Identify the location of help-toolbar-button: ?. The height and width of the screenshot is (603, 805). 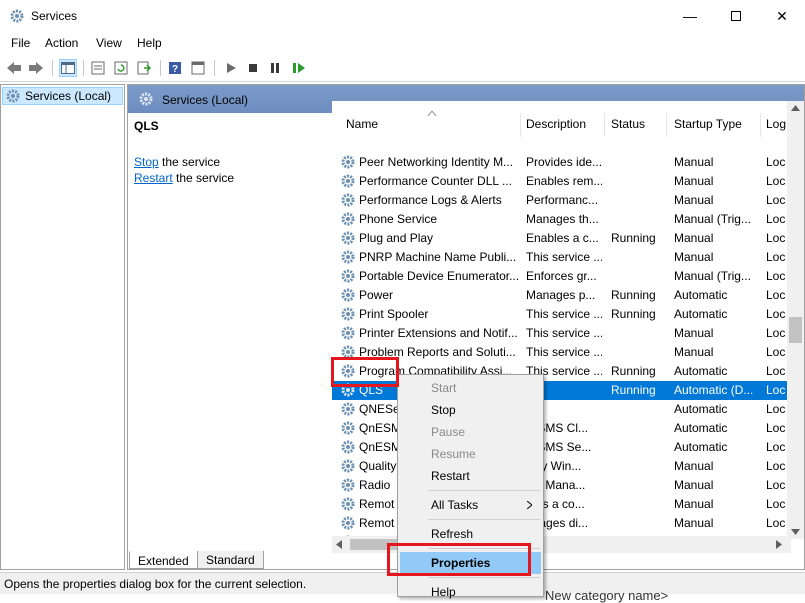
(175, 68).